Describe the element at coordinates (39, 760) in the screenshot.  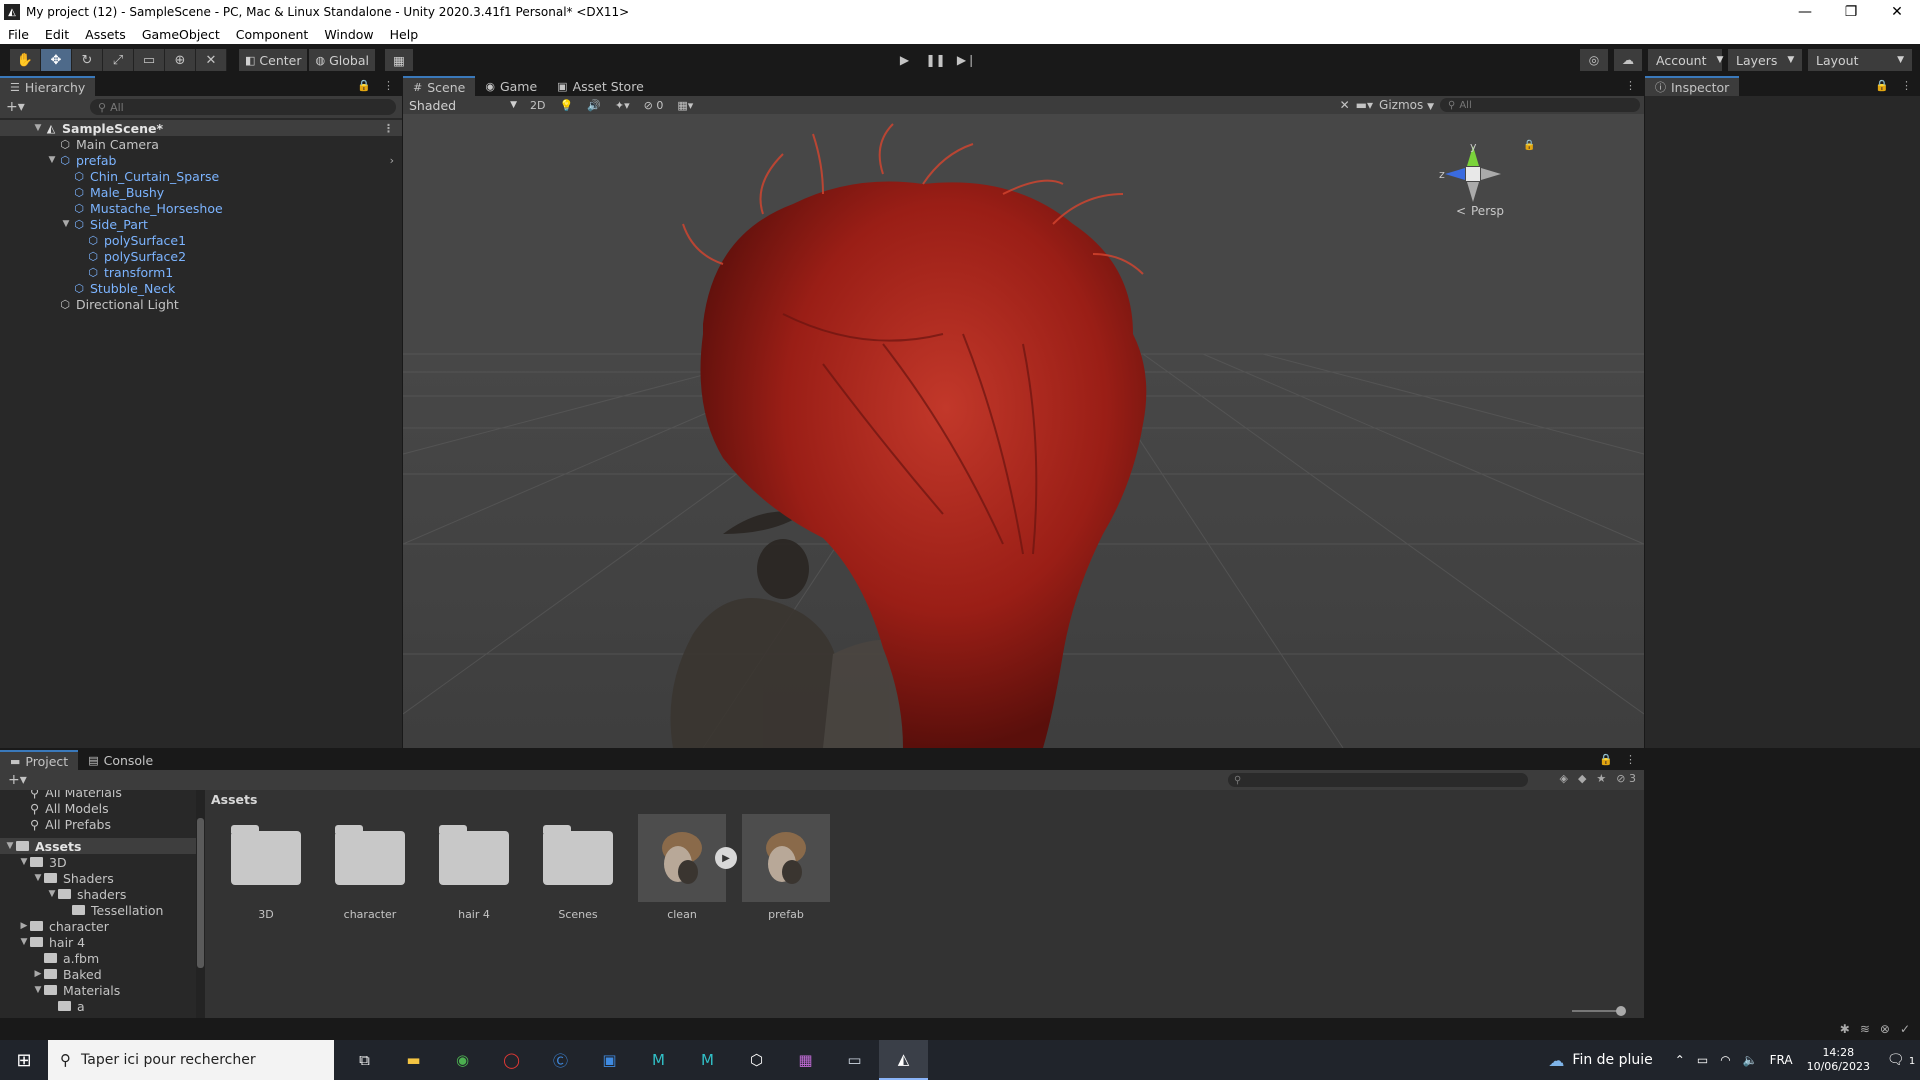
I see `tab-project: ▬ Project` at that location.